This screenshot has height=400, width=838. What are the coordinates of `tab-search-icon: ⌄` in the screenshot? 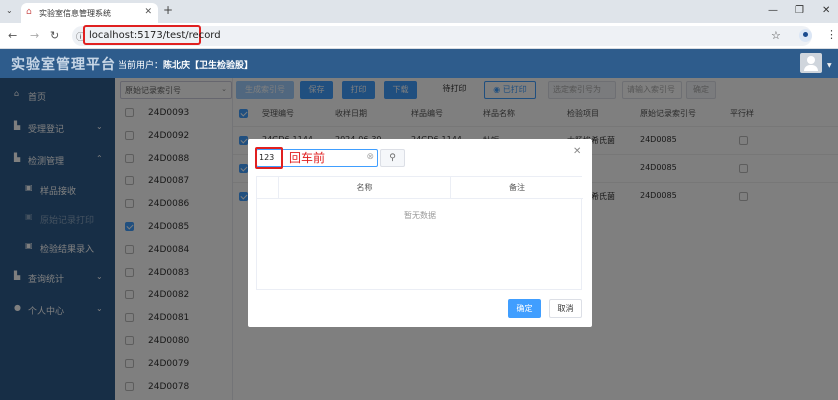 It's located at (9, 10).